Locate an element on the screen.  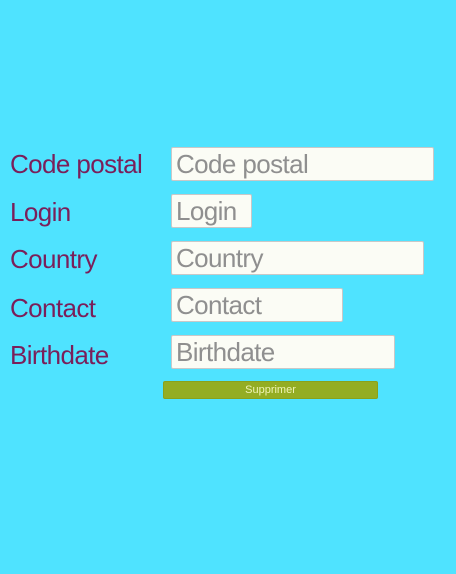
country-input is located at coordinates (297, 258).